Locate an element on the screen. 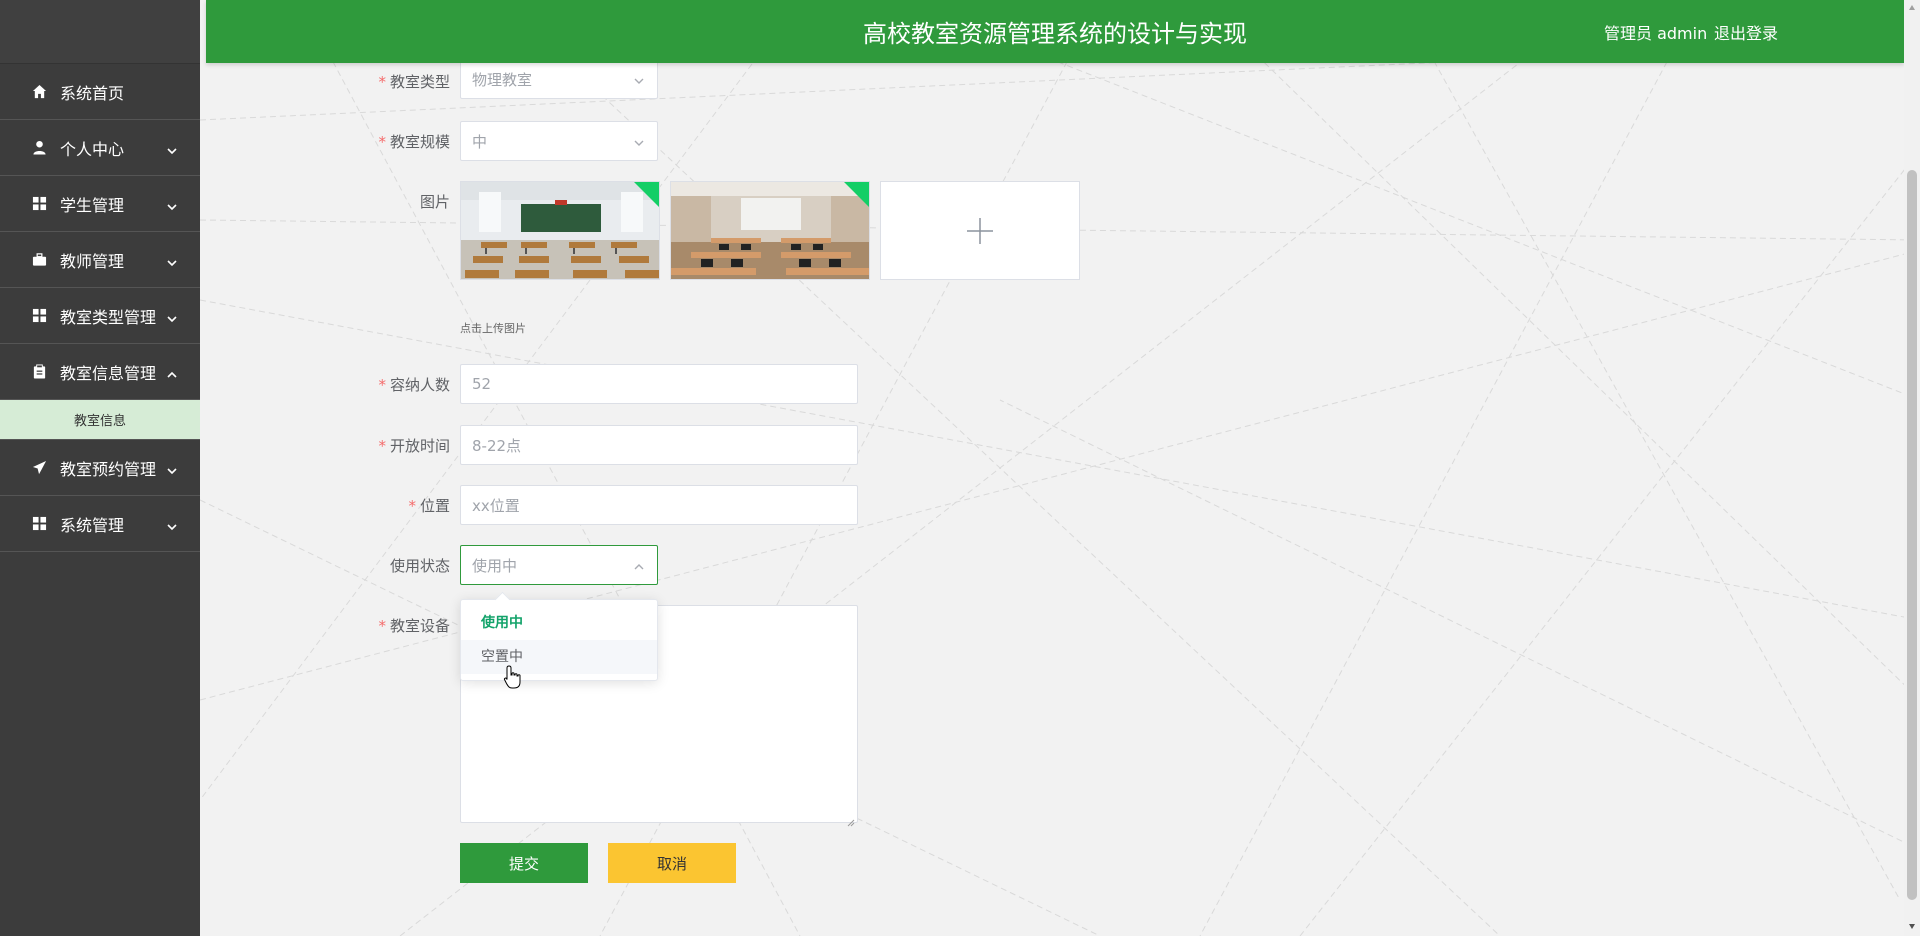 The width and height of the screenshot is (1920, 936). sidebar-item-student-management: 学生管理 is located at coordinates (100, 204).